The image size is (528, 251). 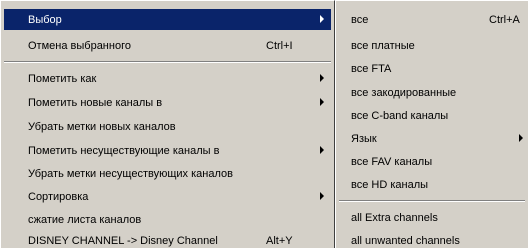 What do you see at coordinates (167, 19) in the screenshot?
I see `menu-item-select: Выбор` at bounding box center [167, 19].